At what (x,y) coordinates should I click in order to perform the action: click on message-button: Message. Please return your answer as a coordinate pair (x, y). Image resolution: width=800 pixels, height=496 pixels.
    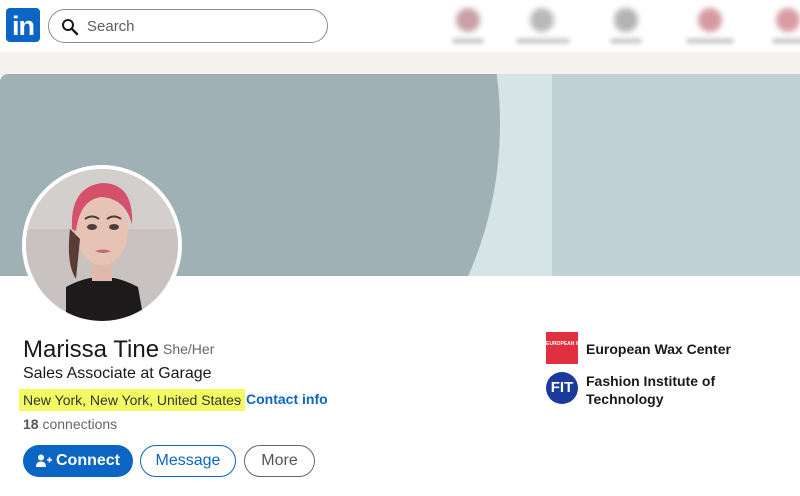
    Looking at the image, I should click on (188, 461).